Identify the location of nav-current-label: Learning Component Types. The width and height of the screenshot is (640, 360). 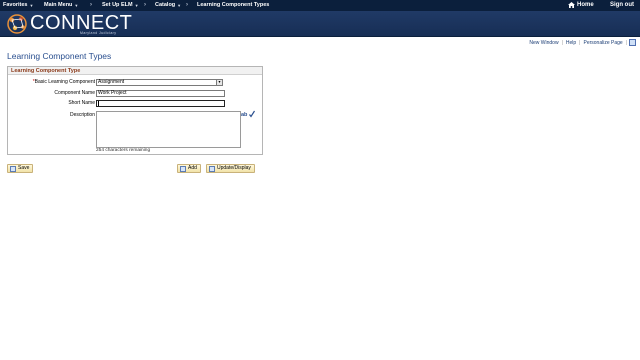
(233, 5).